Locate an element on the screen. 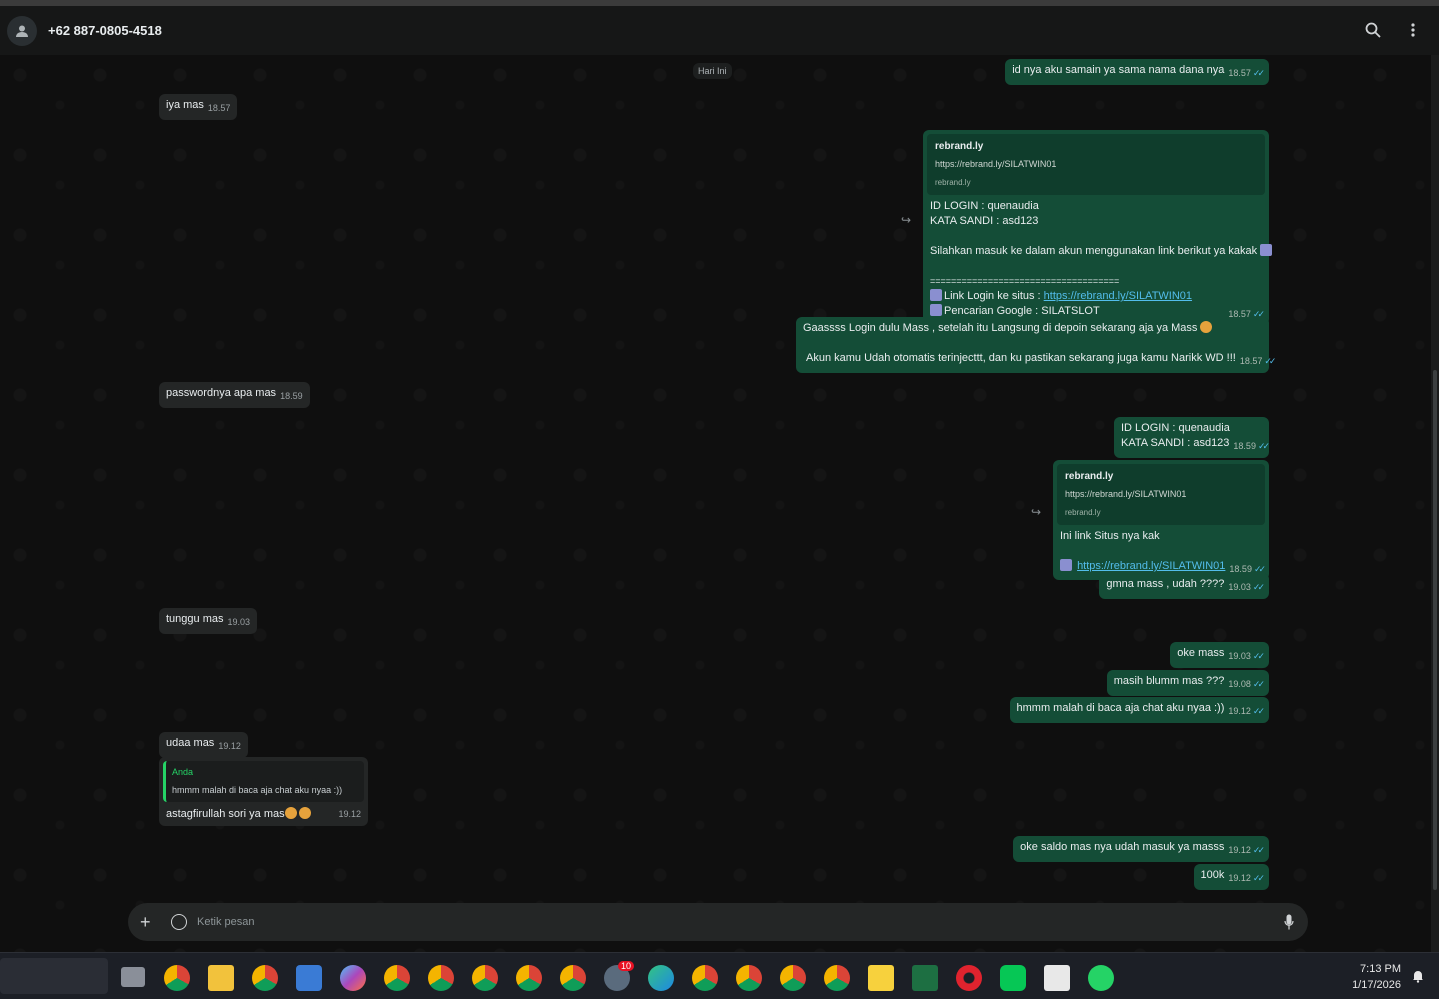 This screenshot has height=999, width=1439. quote-text: hmmm malah di baca aja chat aku nyaa :)) is located at coordinates (257, 790).